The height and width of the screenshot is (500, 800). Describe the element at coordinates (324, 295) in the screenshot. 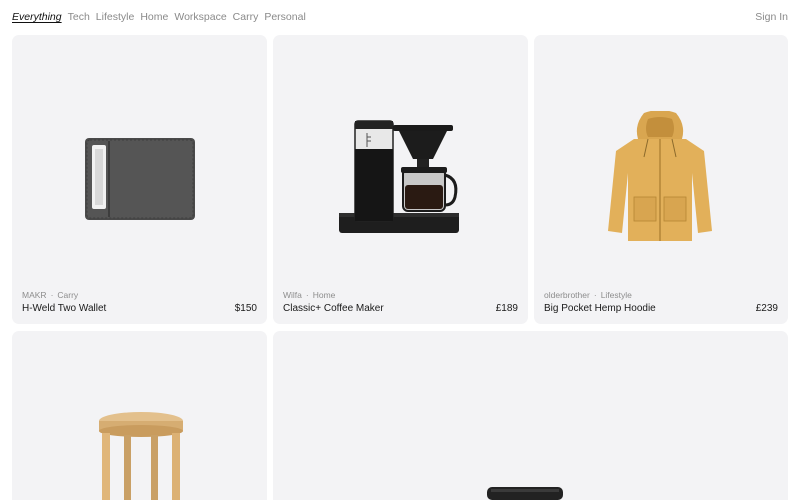

I see `product-category: Home` at that location.